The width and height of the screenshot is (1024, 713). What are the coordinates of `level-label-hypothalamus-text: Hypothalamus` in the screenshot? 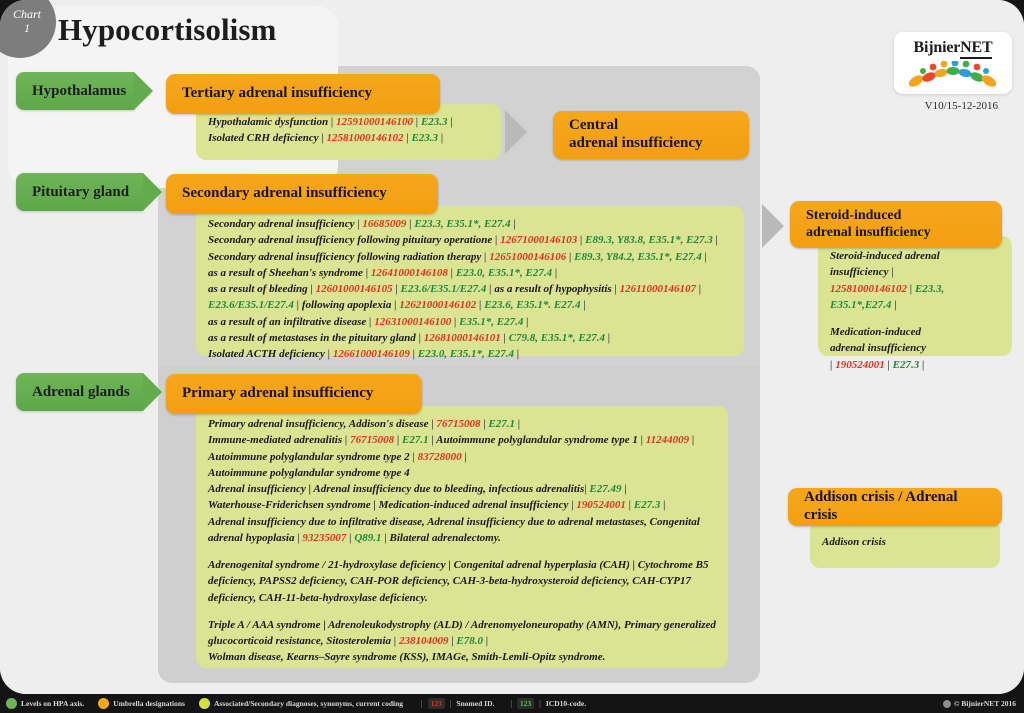 It's located at (79, 90).